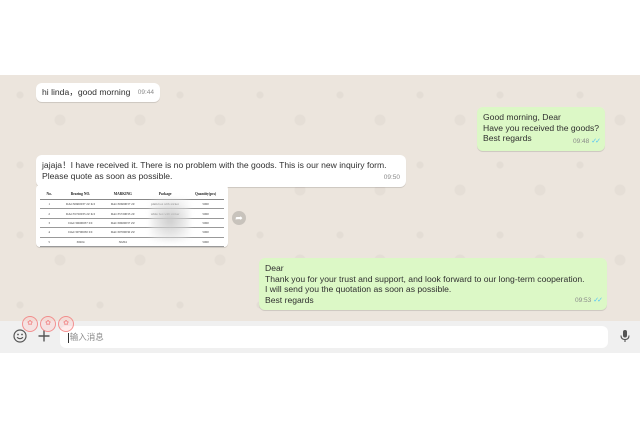 Image resolution: width=640 pixels, height=427 pixels. What do you see at coordinates (391, 178) in the screenshot?
I see `message-time: 09:50` at bounding box center [391, 178].